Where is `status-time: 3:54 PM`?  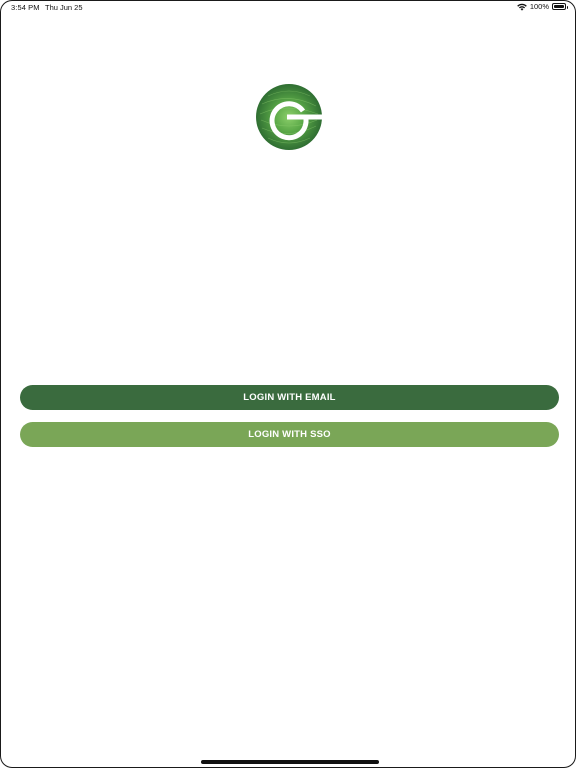 status-time: 3:54 PM is located at coordinates (25, 7).